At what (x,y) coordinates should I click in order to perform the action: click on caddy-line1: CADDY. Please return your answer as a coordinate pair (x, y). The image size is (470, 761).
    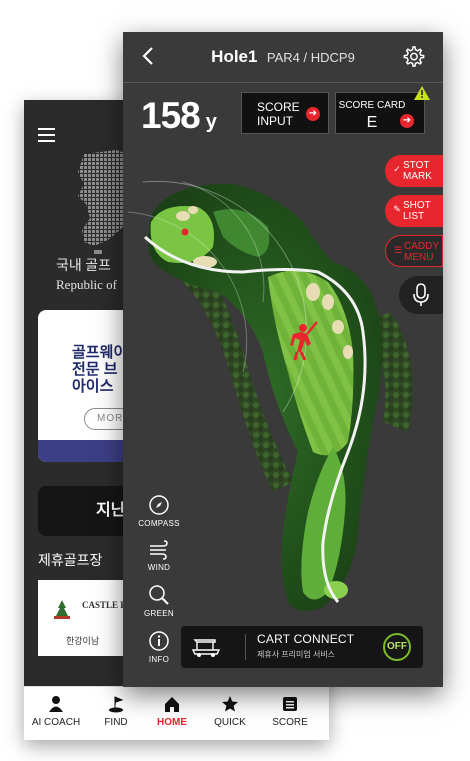
    Looking at the image, I should click on (422, 246).